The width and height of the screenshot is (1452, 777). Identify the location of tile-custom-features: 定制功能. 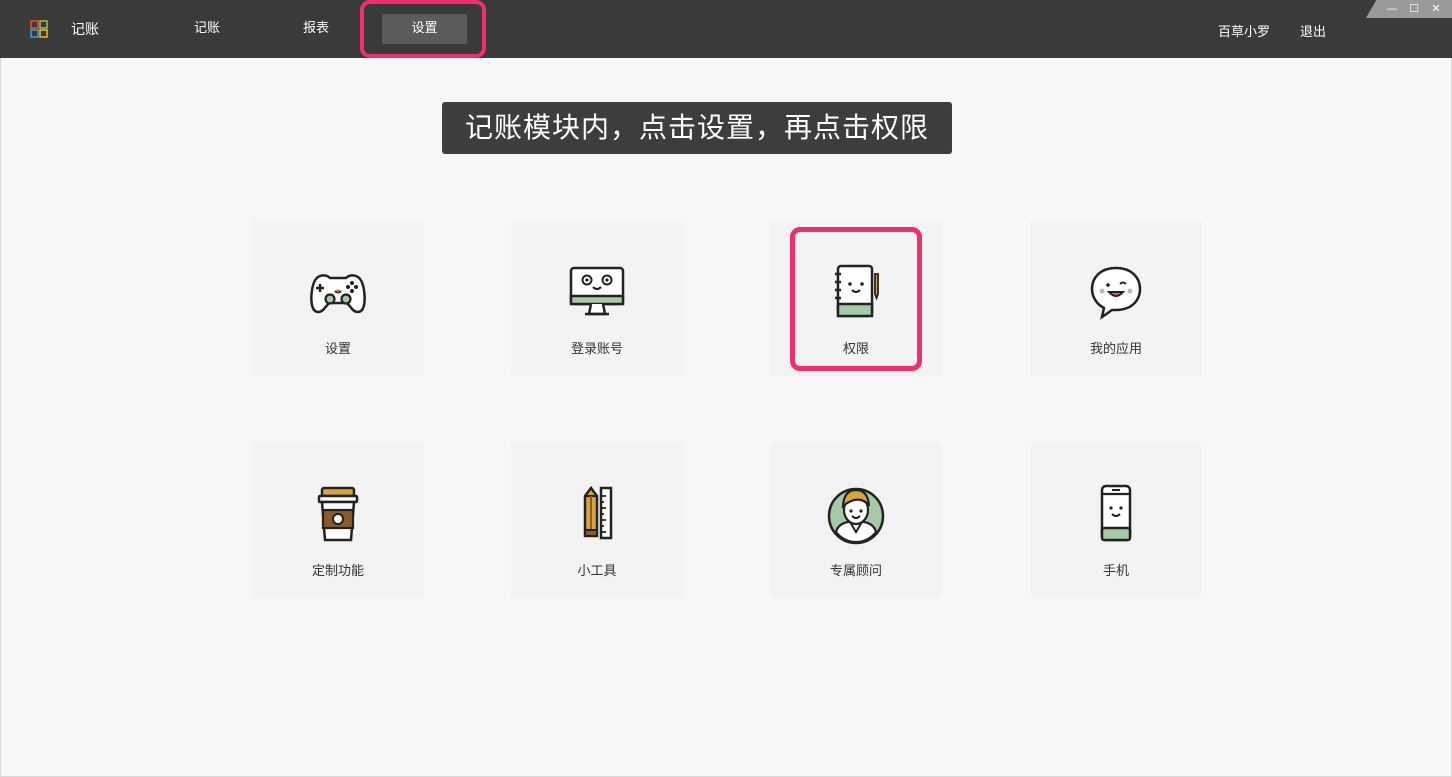
(338, 520).